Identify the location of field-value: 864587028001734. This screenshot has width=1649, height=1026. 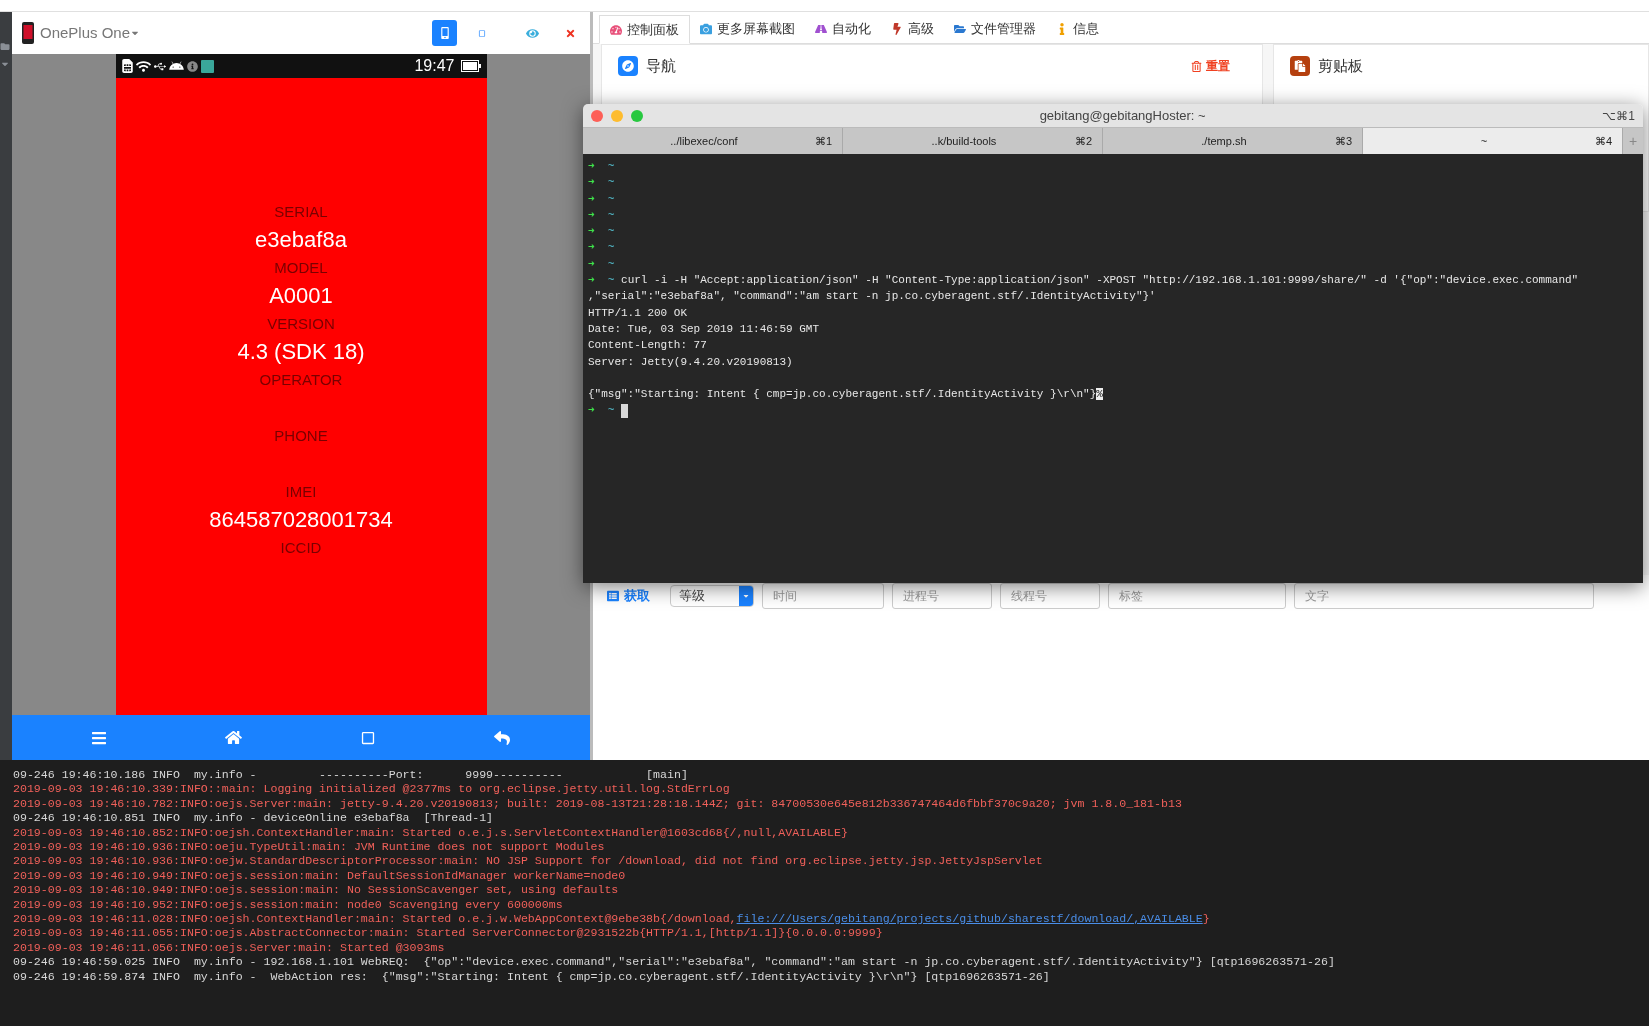
(301, 519).